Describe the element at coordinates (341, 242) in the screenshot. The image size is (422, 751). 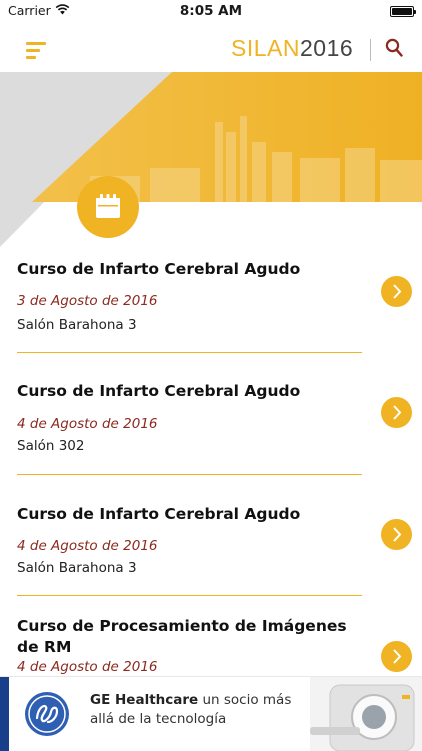
I see `banner-title-line2: ACADÉMICO` at that location.